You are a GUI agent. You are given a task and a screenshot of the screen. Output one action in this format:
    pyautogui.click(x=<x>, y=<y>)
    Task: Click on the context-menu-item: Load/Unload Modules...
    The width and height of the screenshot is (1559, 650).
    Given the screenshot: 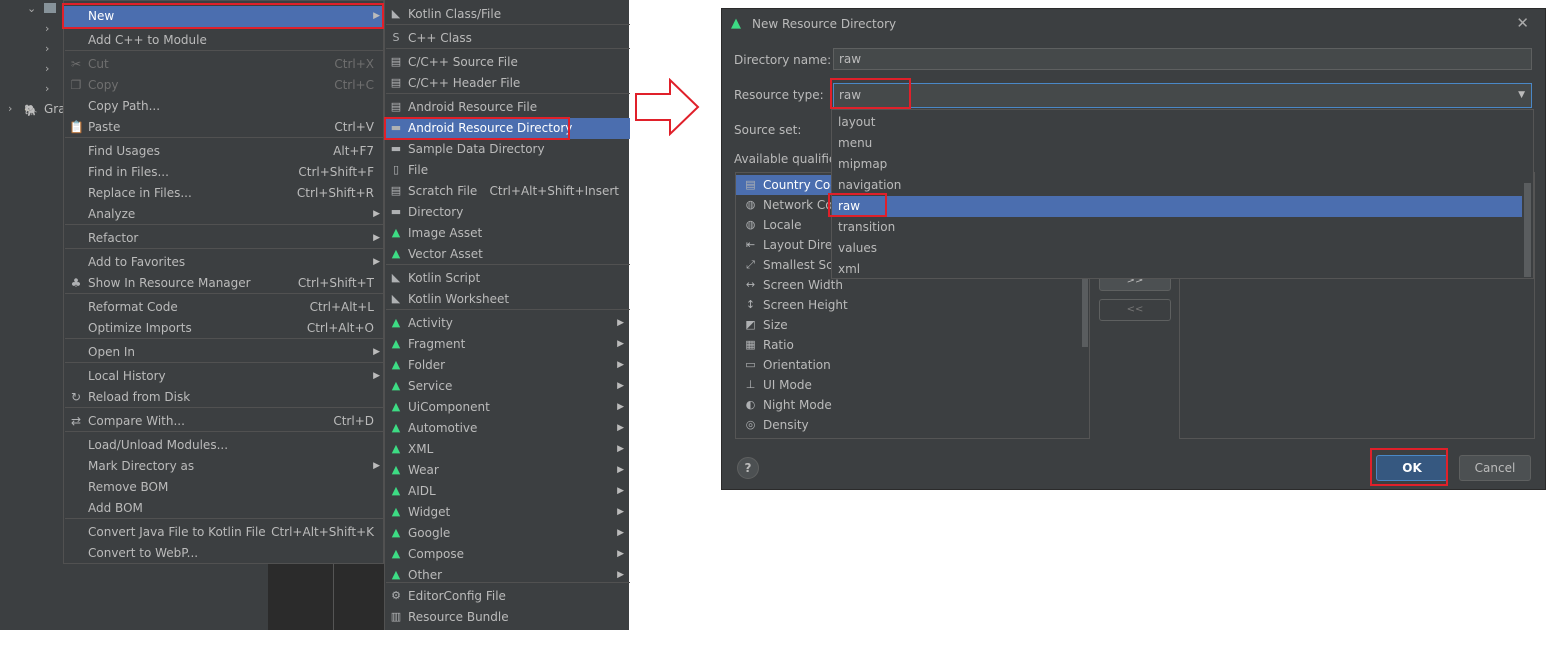 What is the action you would take?
    pyautogui.click(x=223, y=445)
    